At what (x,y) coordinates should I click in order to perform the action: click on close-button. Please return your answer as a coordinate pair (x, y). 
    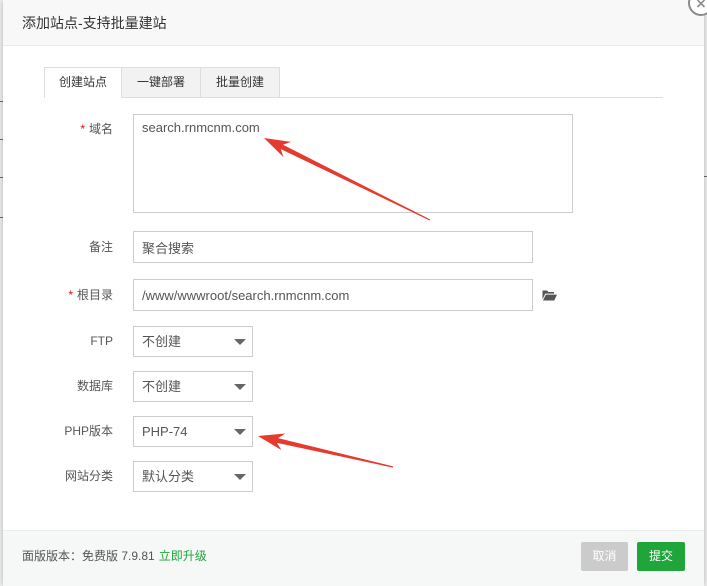
    Looking at the image, I should click on (697, 8).